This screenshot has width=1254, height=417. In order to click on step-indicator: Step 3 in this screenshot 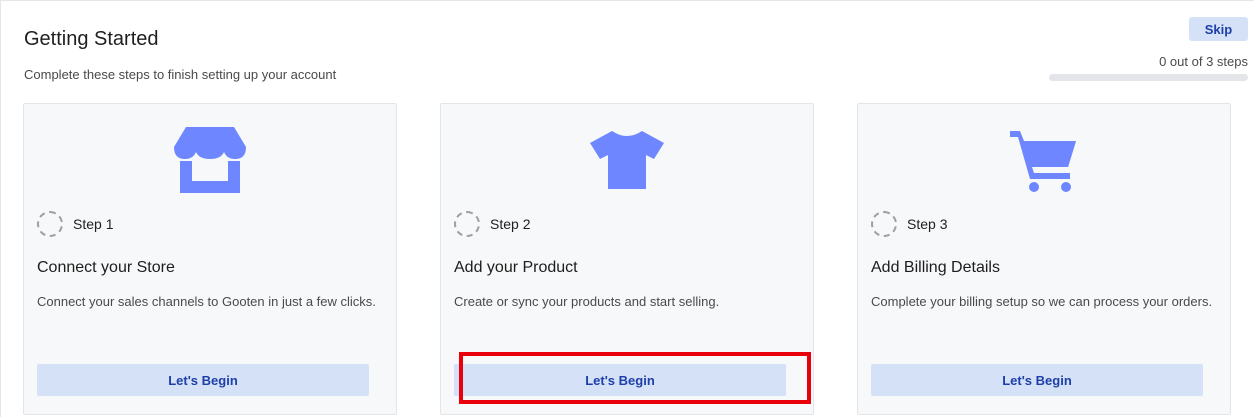, I will do `click(909, 224)`.